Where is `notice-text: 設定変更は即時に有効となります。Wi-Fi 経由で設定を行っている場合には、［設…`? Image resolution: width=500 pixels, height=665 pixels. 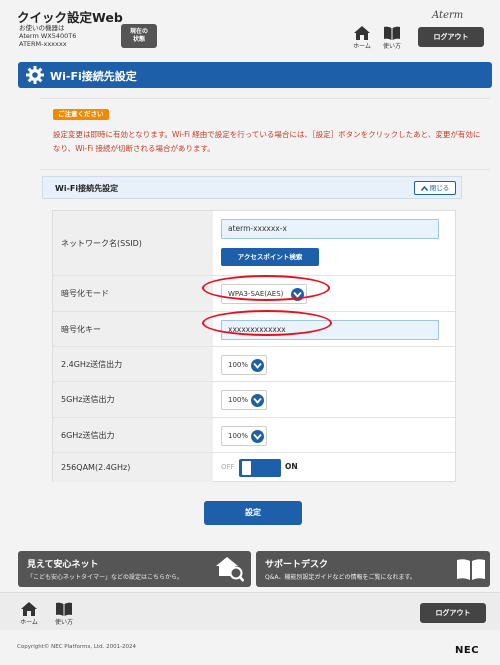 notice-text: 設定変更は即時に有効となります。Wi-Fi 経由で設定を行っている場合には、［設… is located at coordinates (267, 141).